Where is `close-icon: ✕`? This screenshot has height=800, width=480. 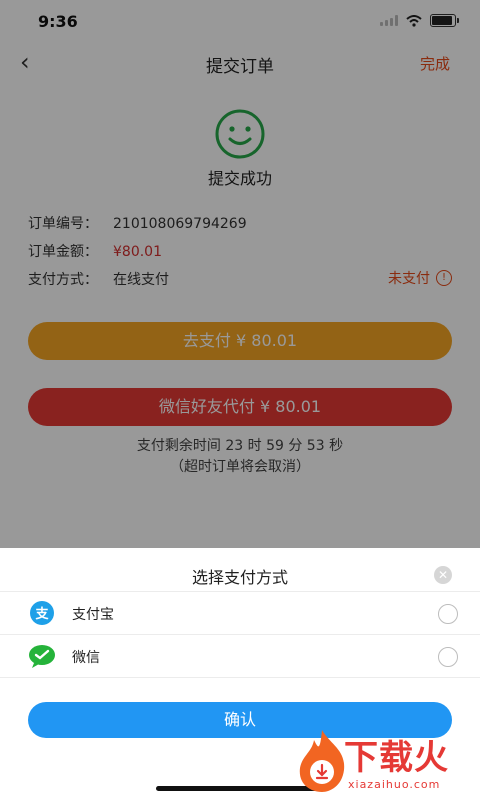
close-icon: ✕ is located at coordinates (443, 575).